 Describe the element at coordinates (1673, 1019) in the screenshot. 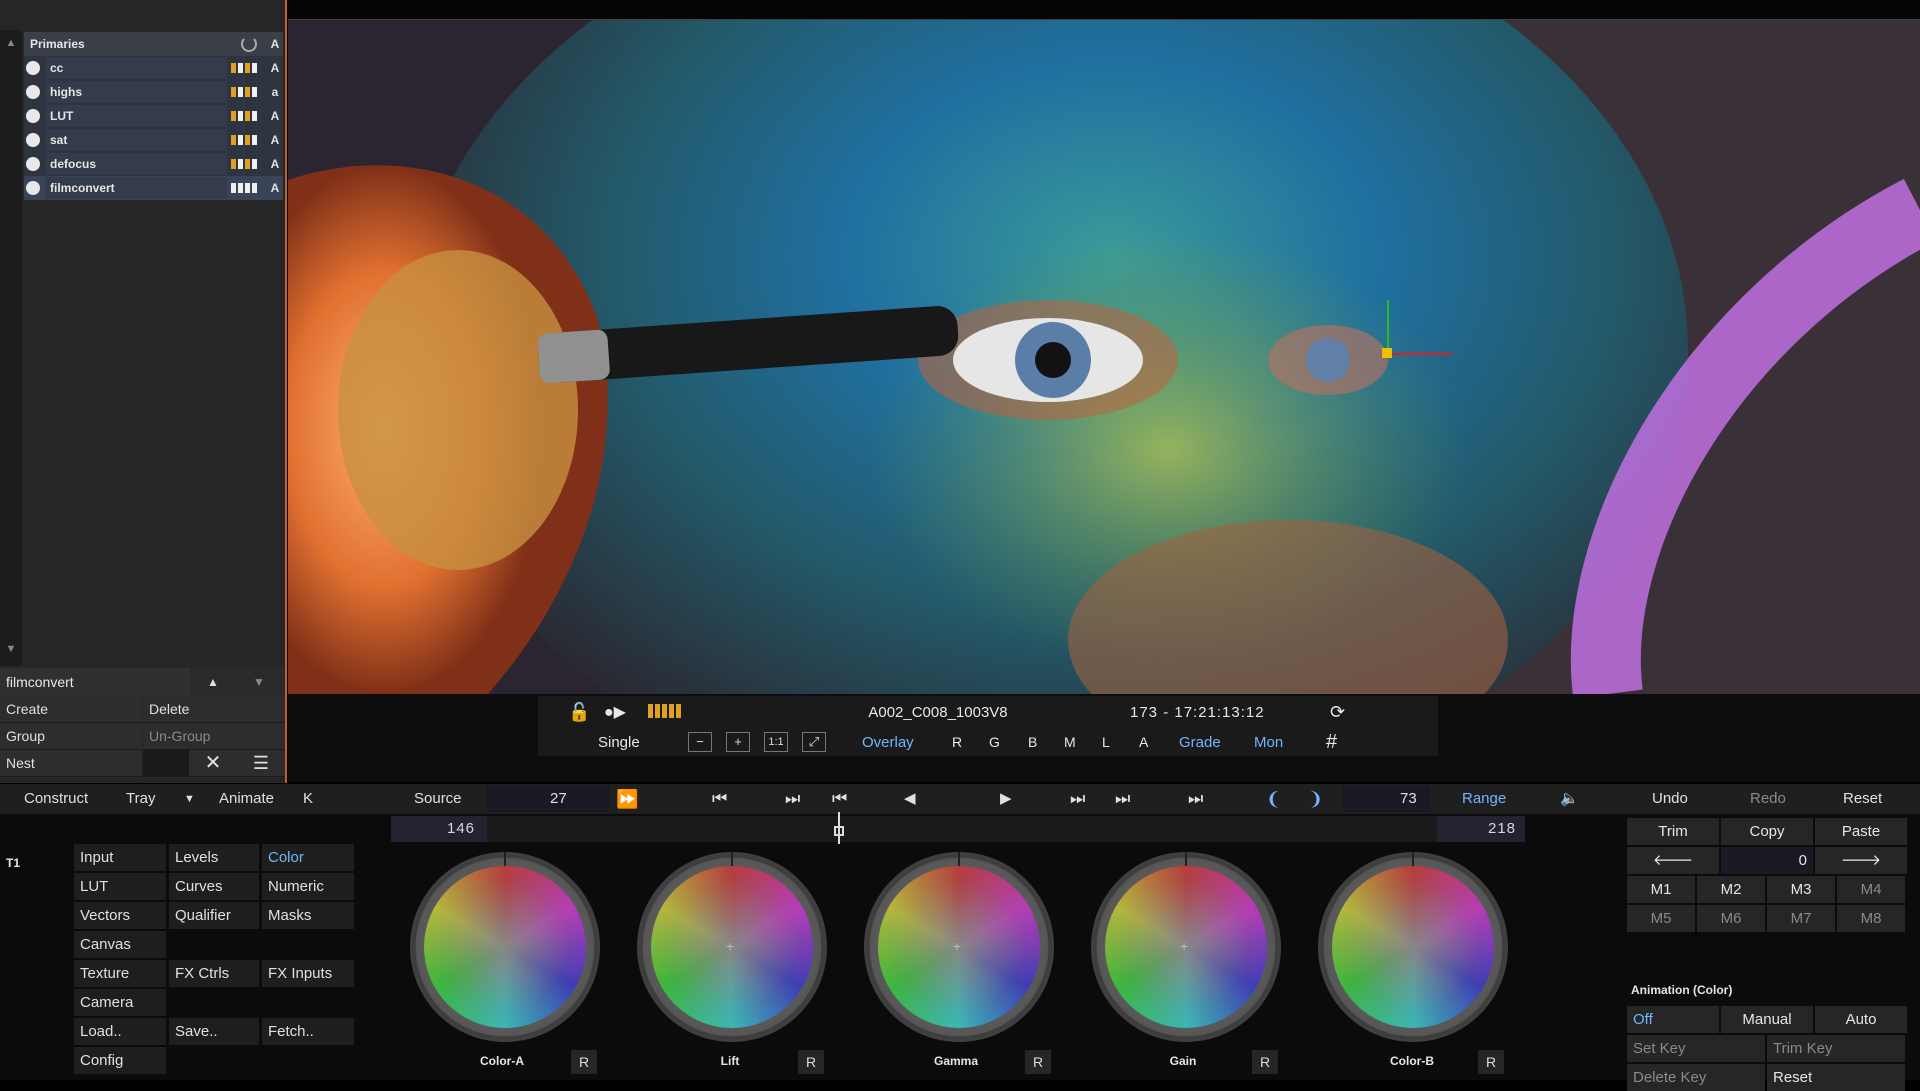

I see `anim-off-button: Off` at that location.